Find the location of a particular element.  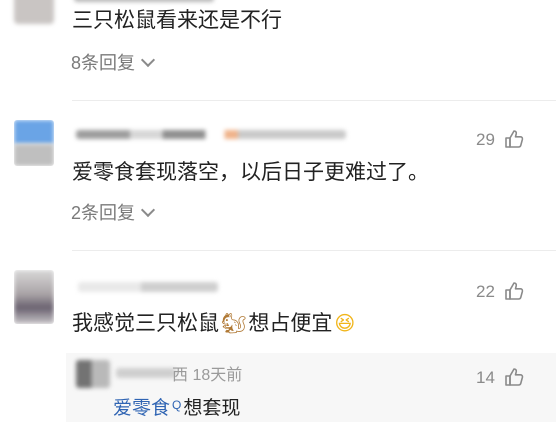

replies-toggle: 2条回复 is located at coordinates (113, 213).